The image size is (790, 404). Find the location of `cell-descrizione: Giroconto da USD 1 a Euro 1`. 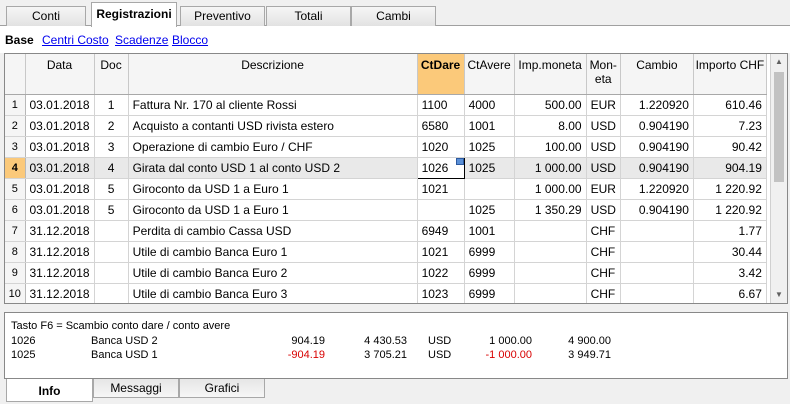

cell-descrizione: Giroconto da USD 1 a Euro 1 is located at coordinates (273, 189).